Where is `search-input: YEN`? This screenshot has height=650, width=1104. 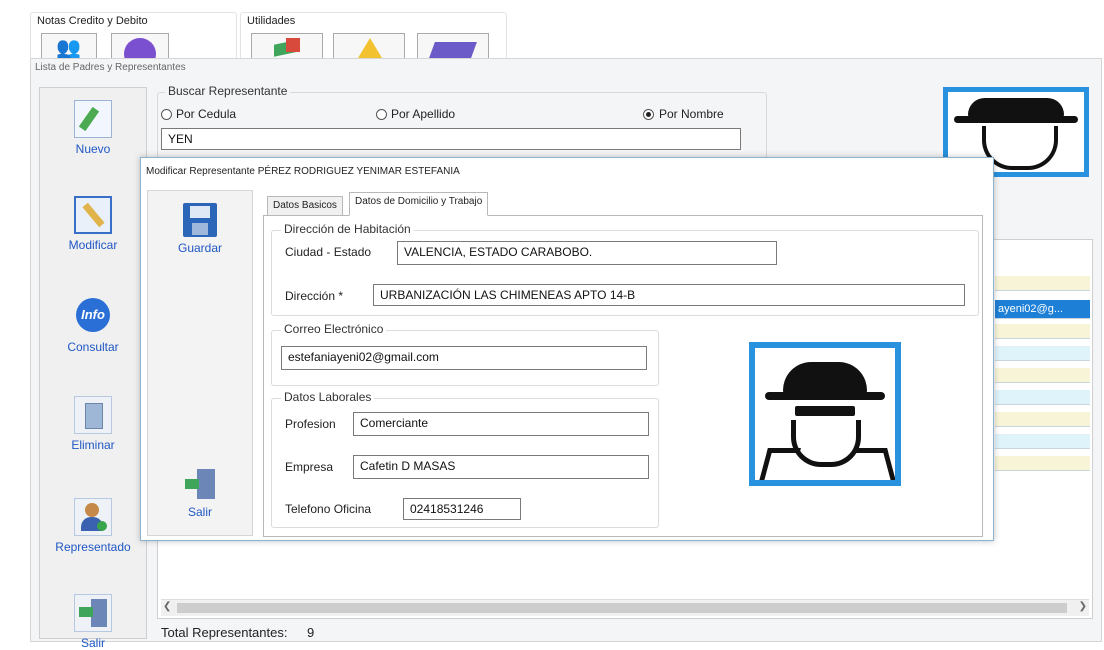
search-input: YEN is located at coordinates (451, 139).